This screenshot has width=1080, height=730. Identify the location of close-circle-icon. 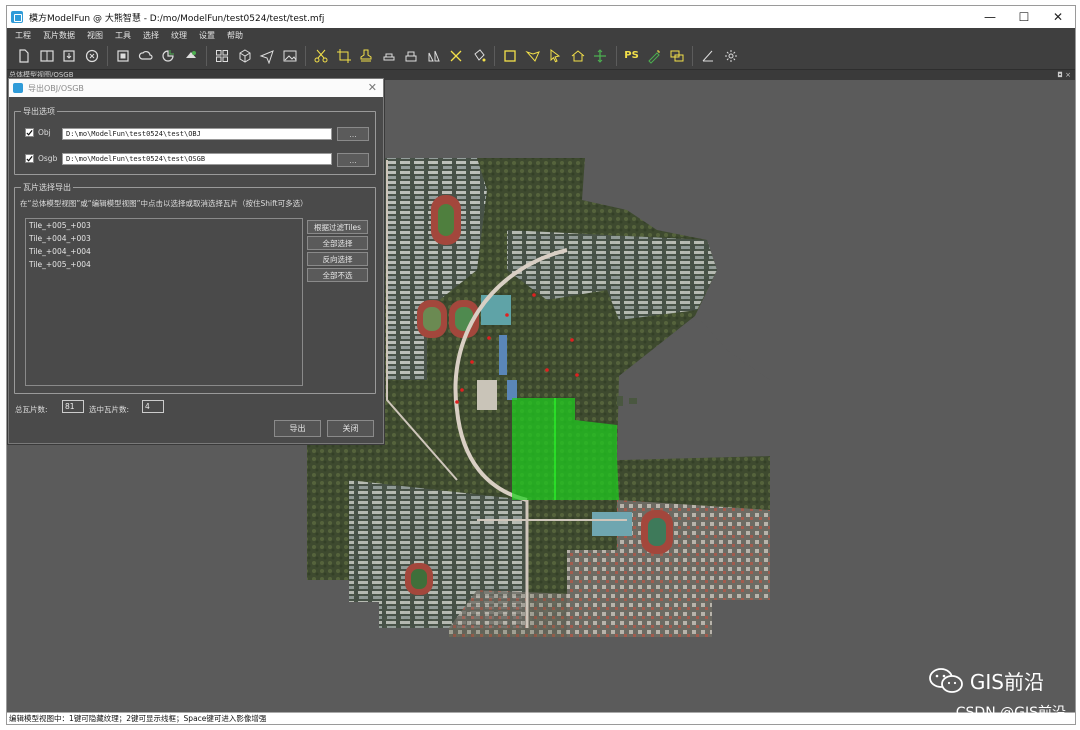
(92, 56).